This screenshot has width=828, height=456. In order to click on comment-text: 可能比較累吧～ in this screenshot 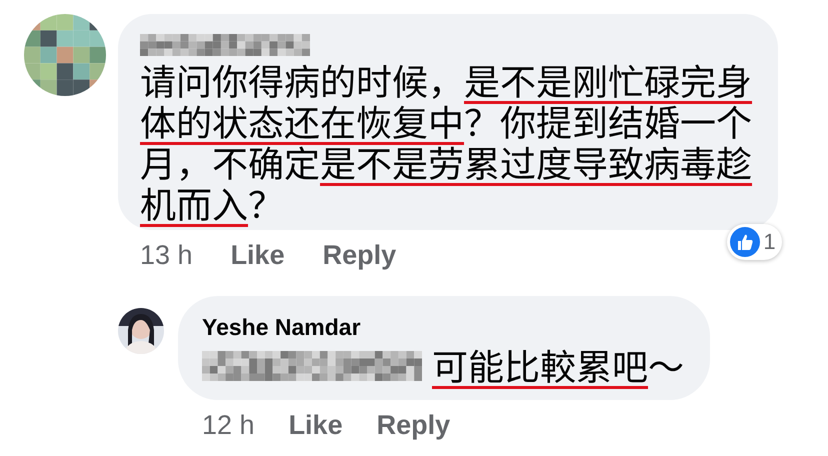, I will do `click(558, 365)`.